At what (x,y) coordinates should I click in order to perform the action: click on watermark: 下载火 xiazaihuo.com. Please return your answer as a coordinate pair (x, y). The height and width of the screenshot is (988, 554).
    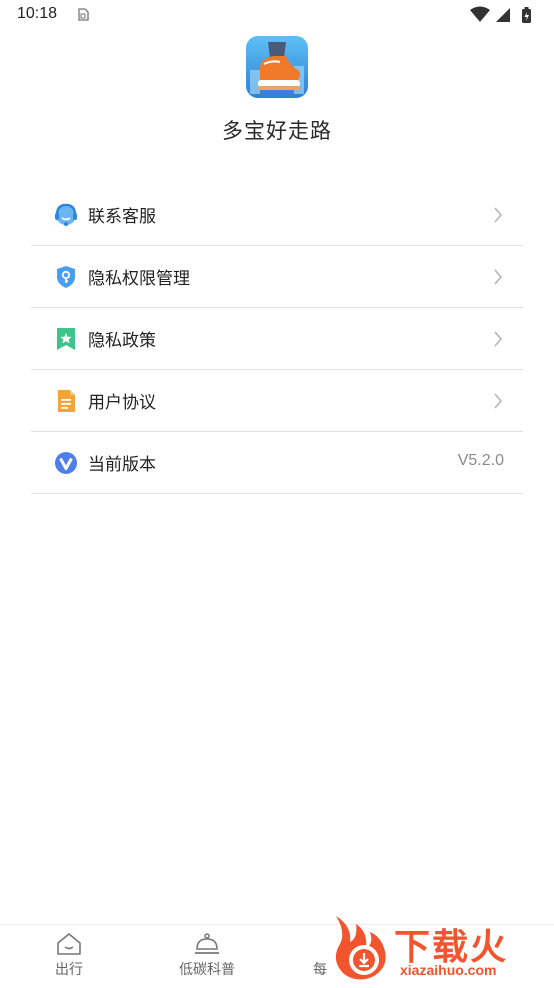
    Looking at the image, I should click on (440, 947).